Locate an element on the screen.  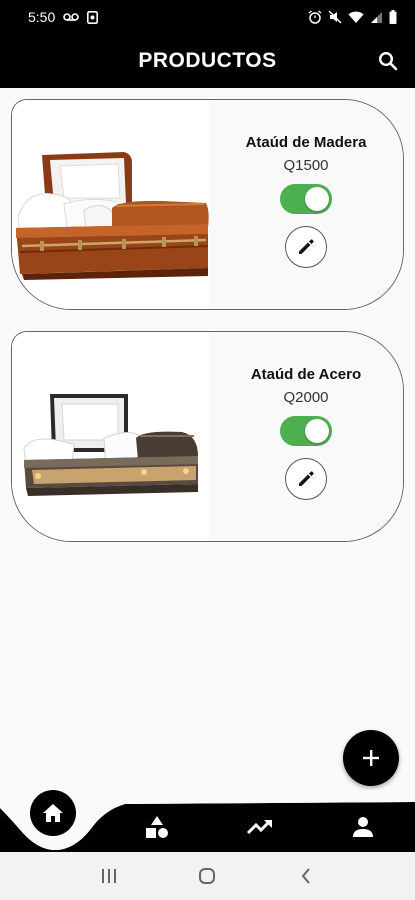
add-product-button is located at coordinates (371, 758).